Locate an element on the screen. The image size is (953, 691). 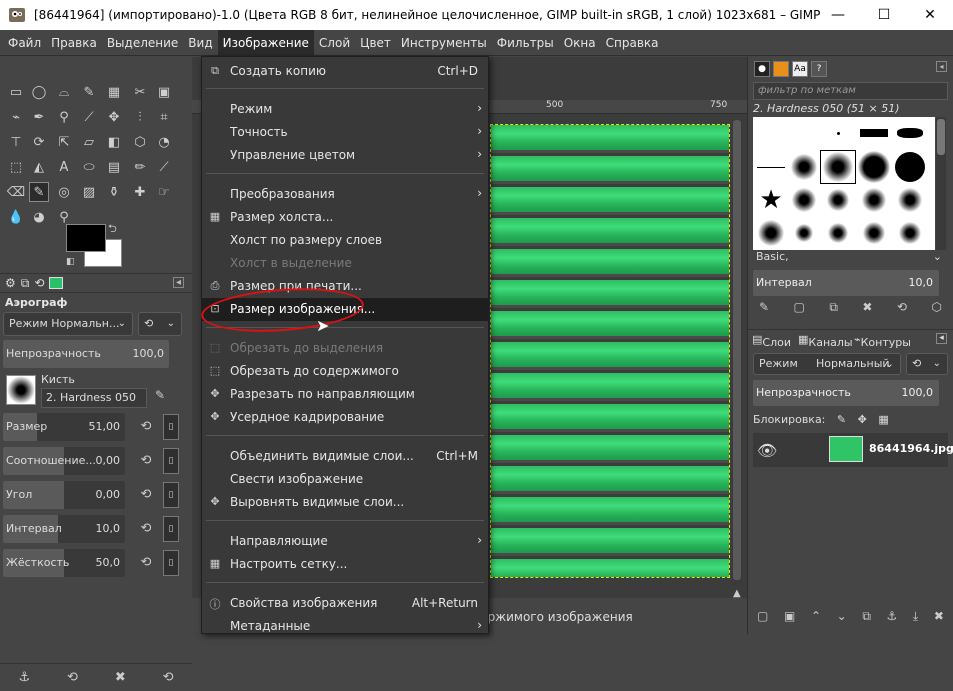
menu-item-duplicate: ⧉ Создать копию Ctrl+D is located at coordinates (345, 71).